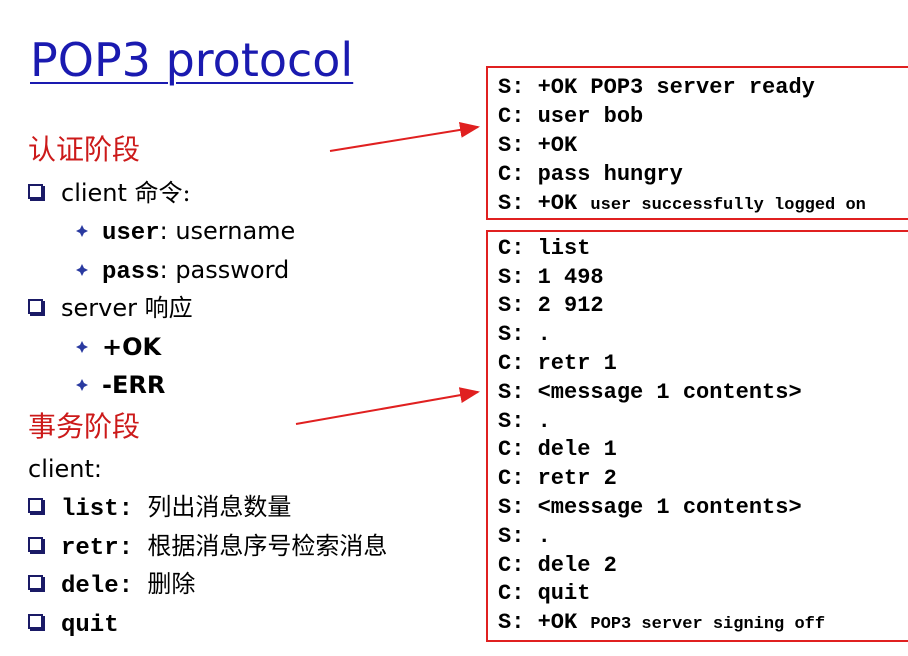  I want to click on transaction-arrow, so click(387, 406).